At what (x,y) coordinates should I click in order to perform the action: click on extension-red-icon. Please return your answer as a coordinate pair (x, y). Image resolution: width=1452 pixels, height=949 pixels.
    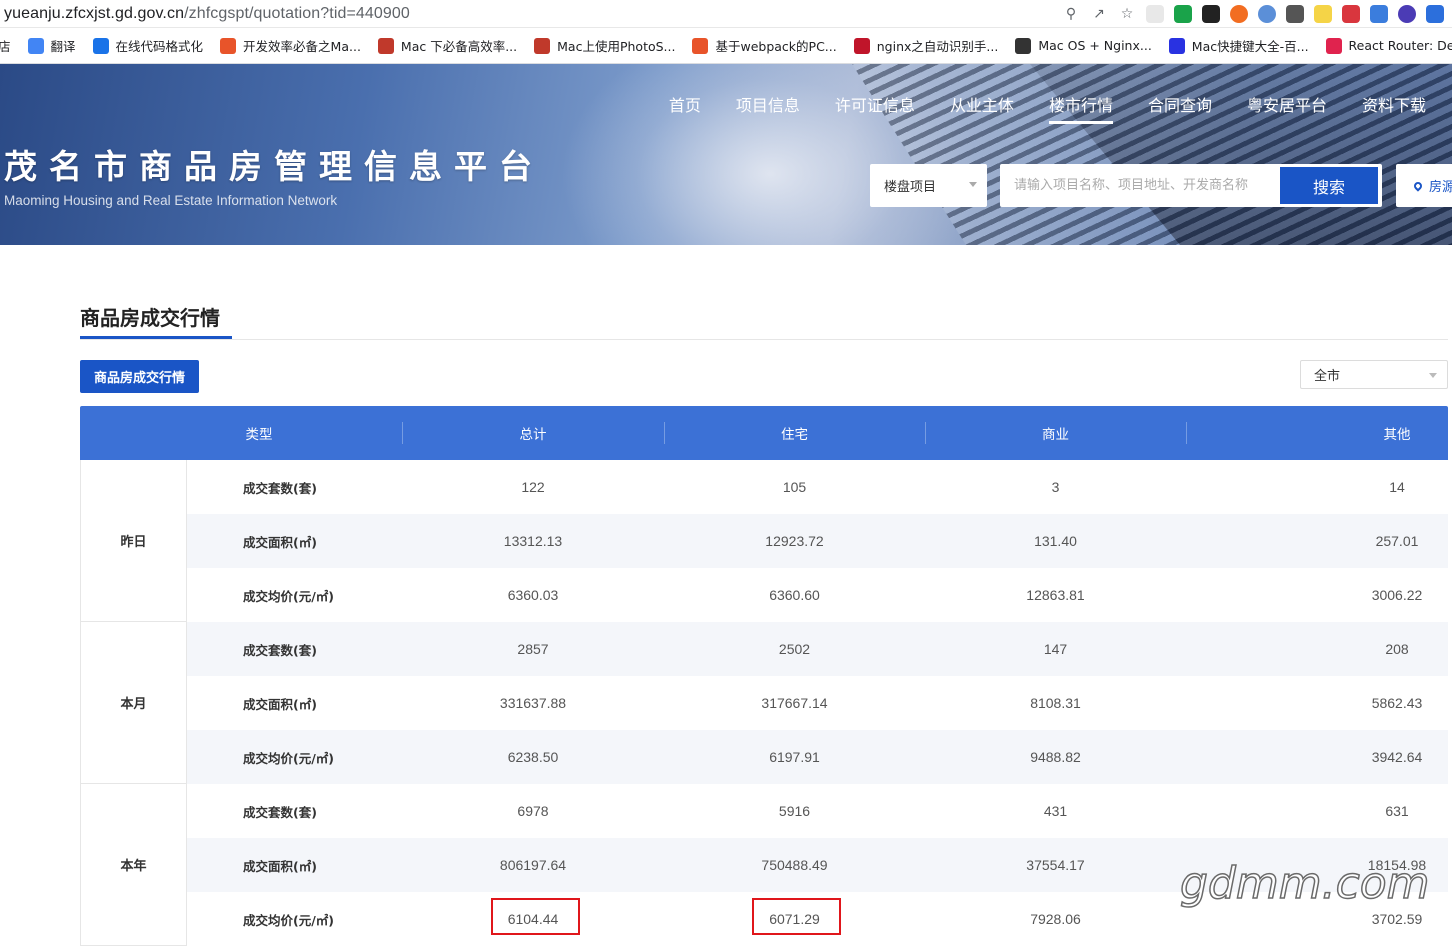
    Looking at the image, I should click on (1351, 14).